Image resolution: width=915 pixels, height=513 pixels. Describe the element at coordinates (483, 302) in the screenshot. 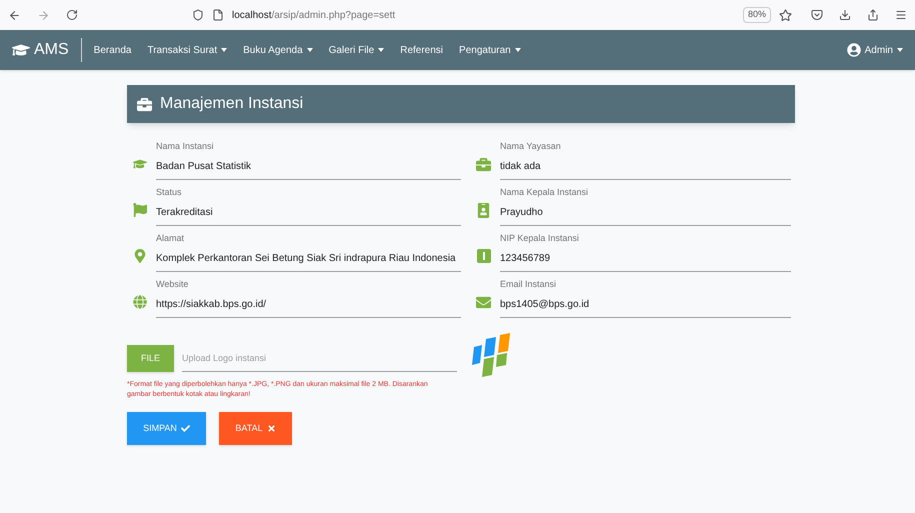

I see `envelope-icon` at that location.